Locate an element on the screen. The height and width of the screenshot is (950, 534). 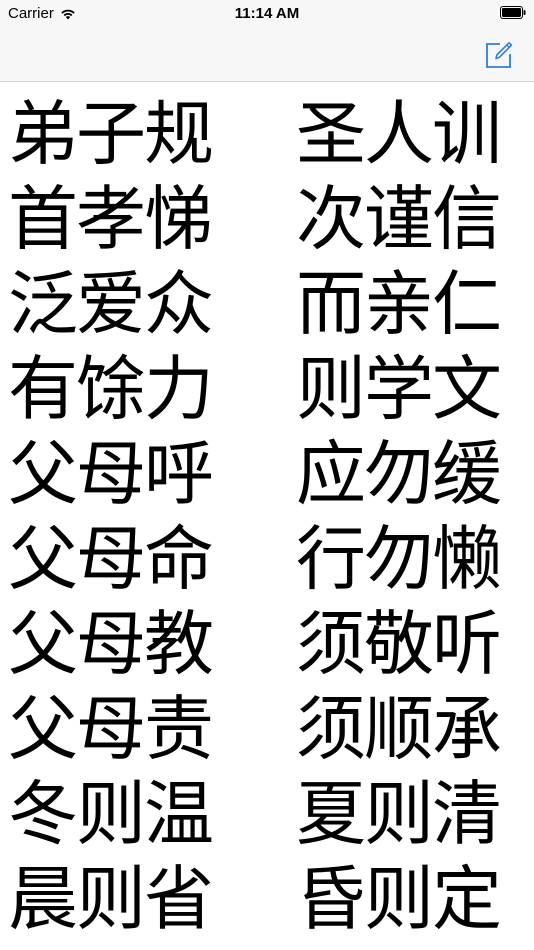
status-bar: Carrier 11:14 AM is located at coordinates (267, 14).